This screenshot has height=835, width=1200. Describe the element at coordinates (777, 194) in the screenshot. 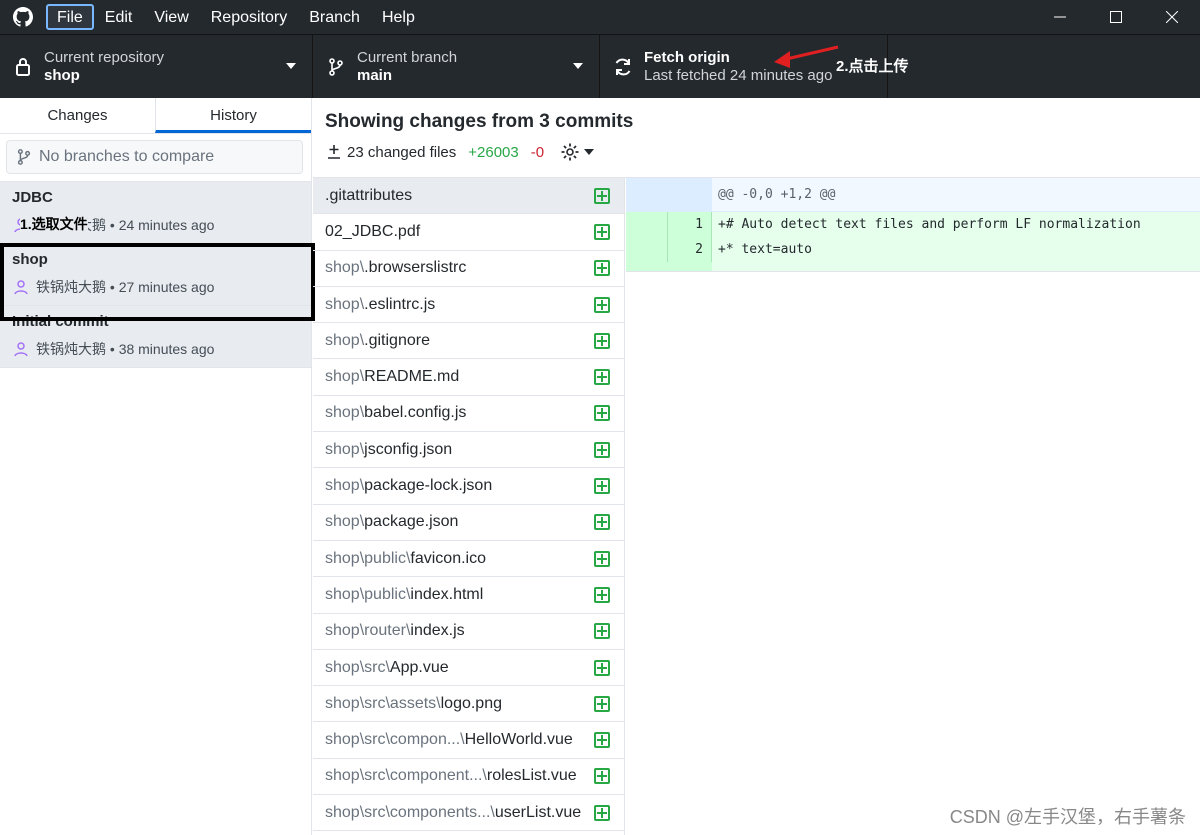

I see `hunk-text: @@ -0,0 +1,2 @@` at that location.